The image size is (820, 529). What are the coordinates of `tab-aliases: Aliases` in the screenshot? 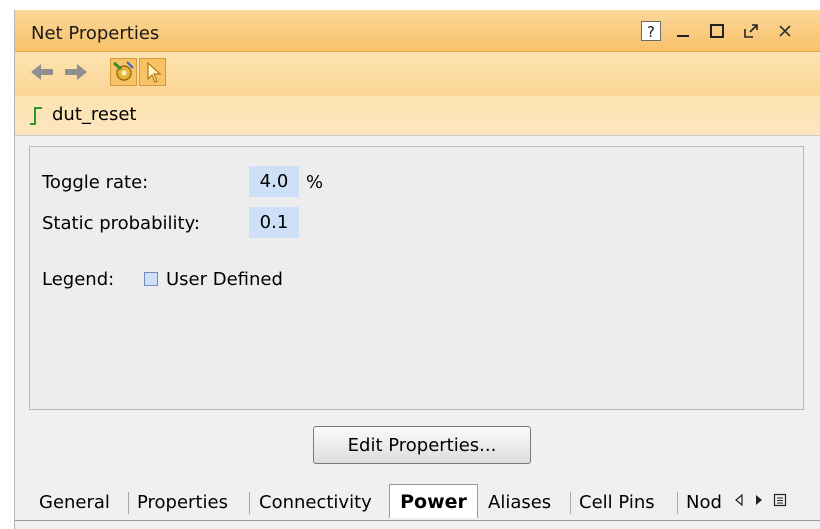 It's located at (519, 503).